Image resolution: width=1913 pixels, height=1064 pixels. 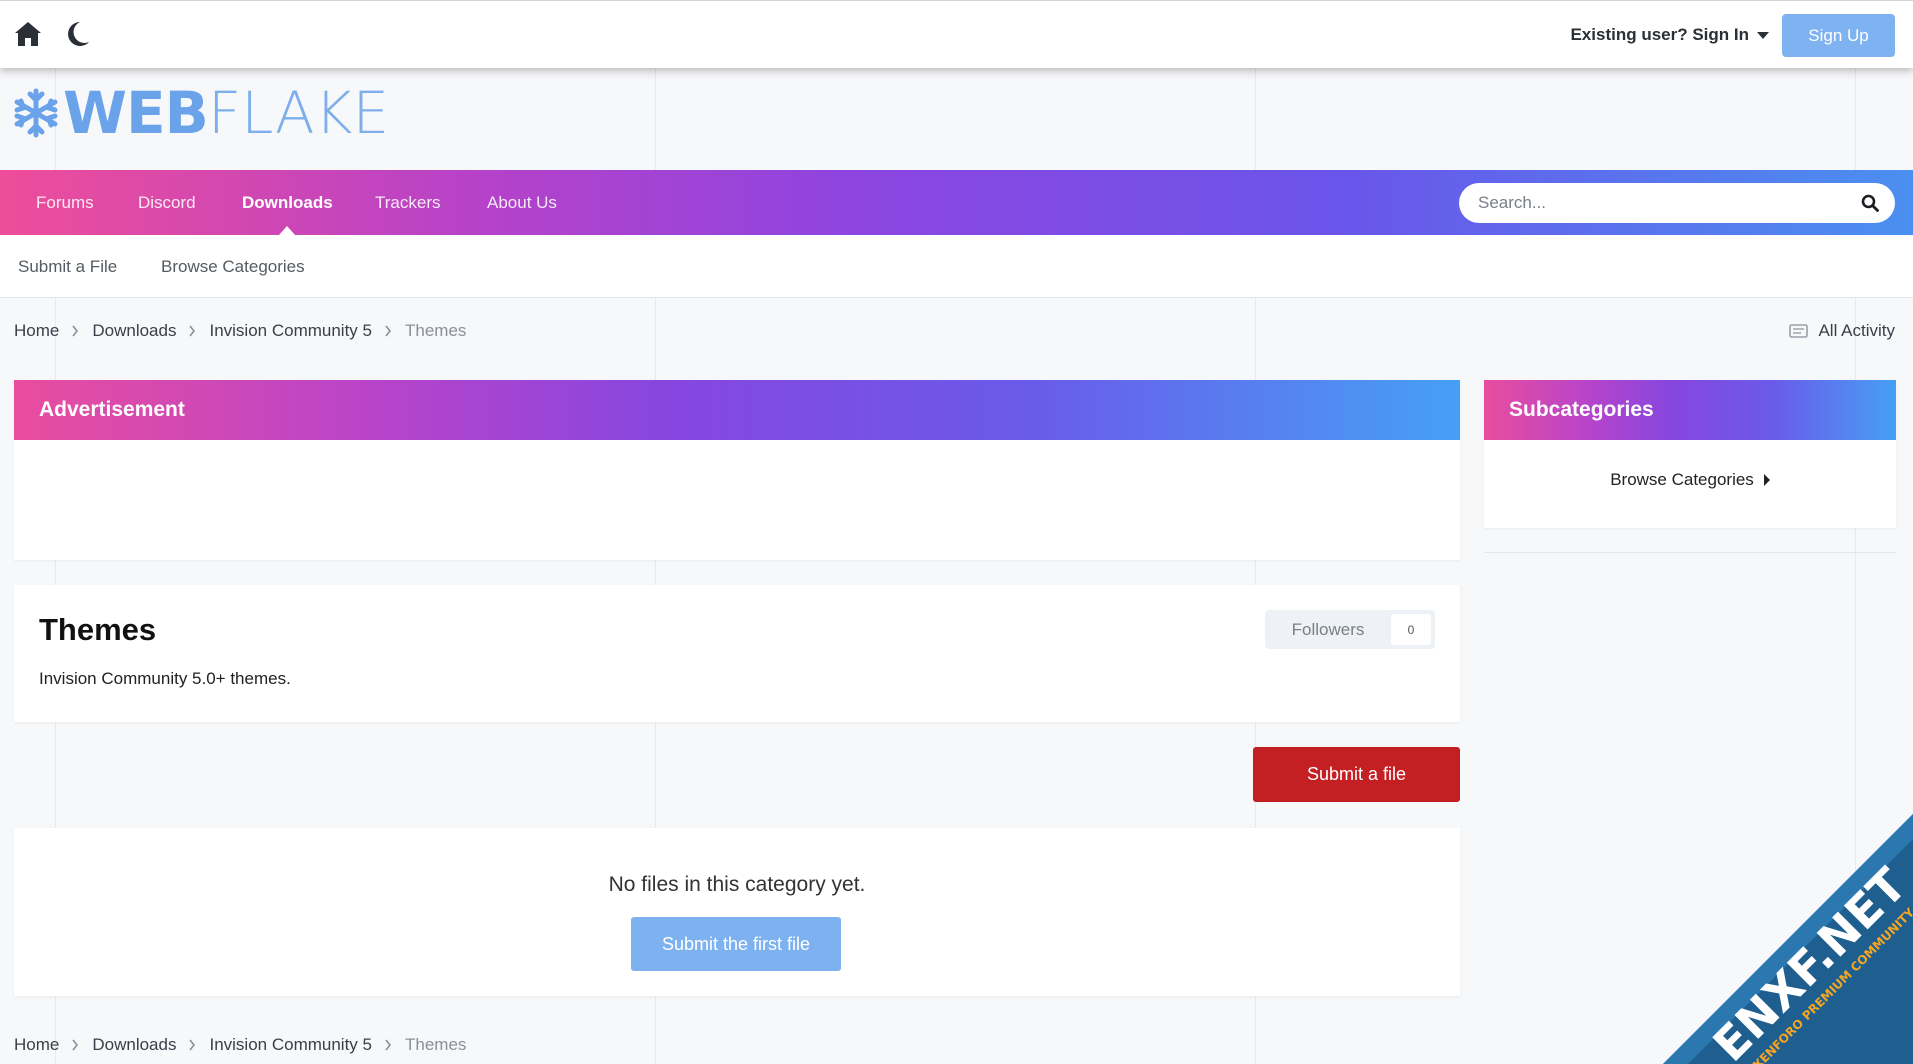 I want to click on followers-button: Followers 0, so click(x=1350, y=629).